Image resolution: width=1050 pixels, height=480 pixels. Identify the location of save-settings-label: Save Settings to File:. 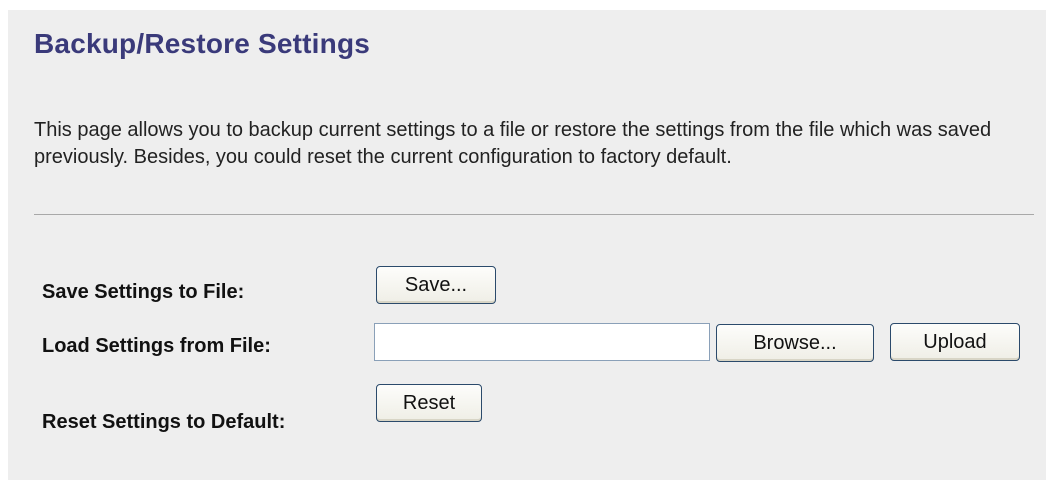
(143, 292).